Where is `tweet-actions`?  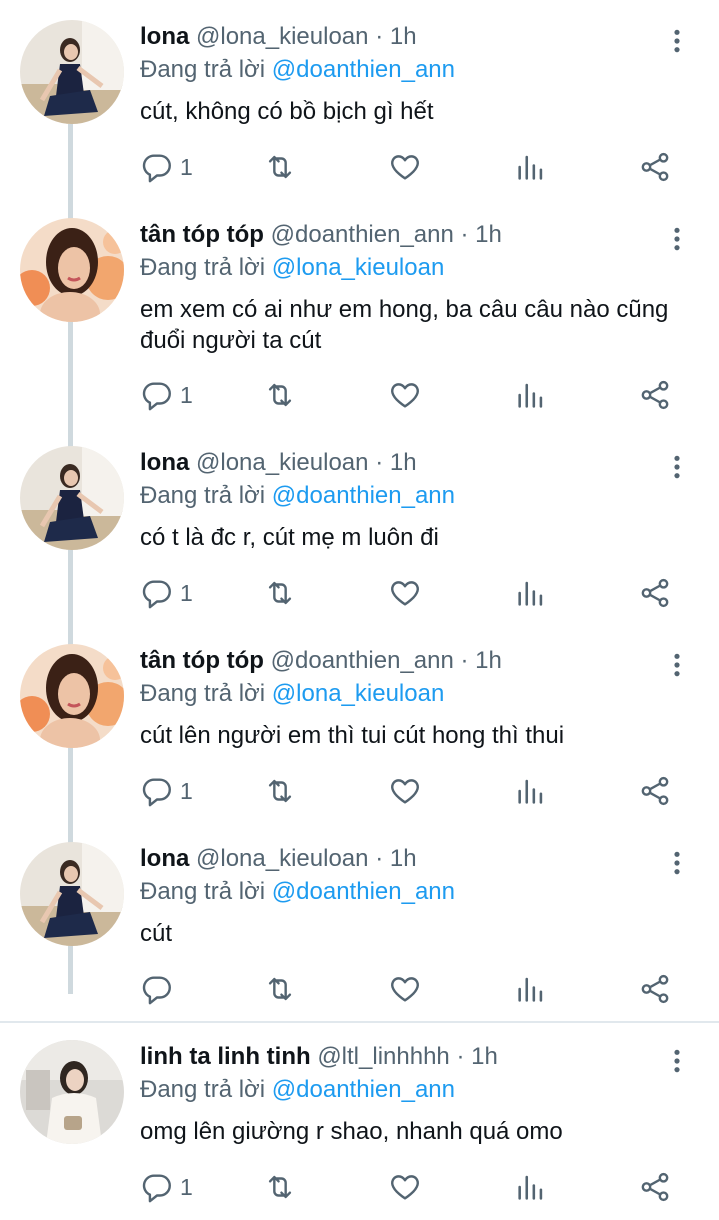 tweet-actions is located at coordinates (420, 989).